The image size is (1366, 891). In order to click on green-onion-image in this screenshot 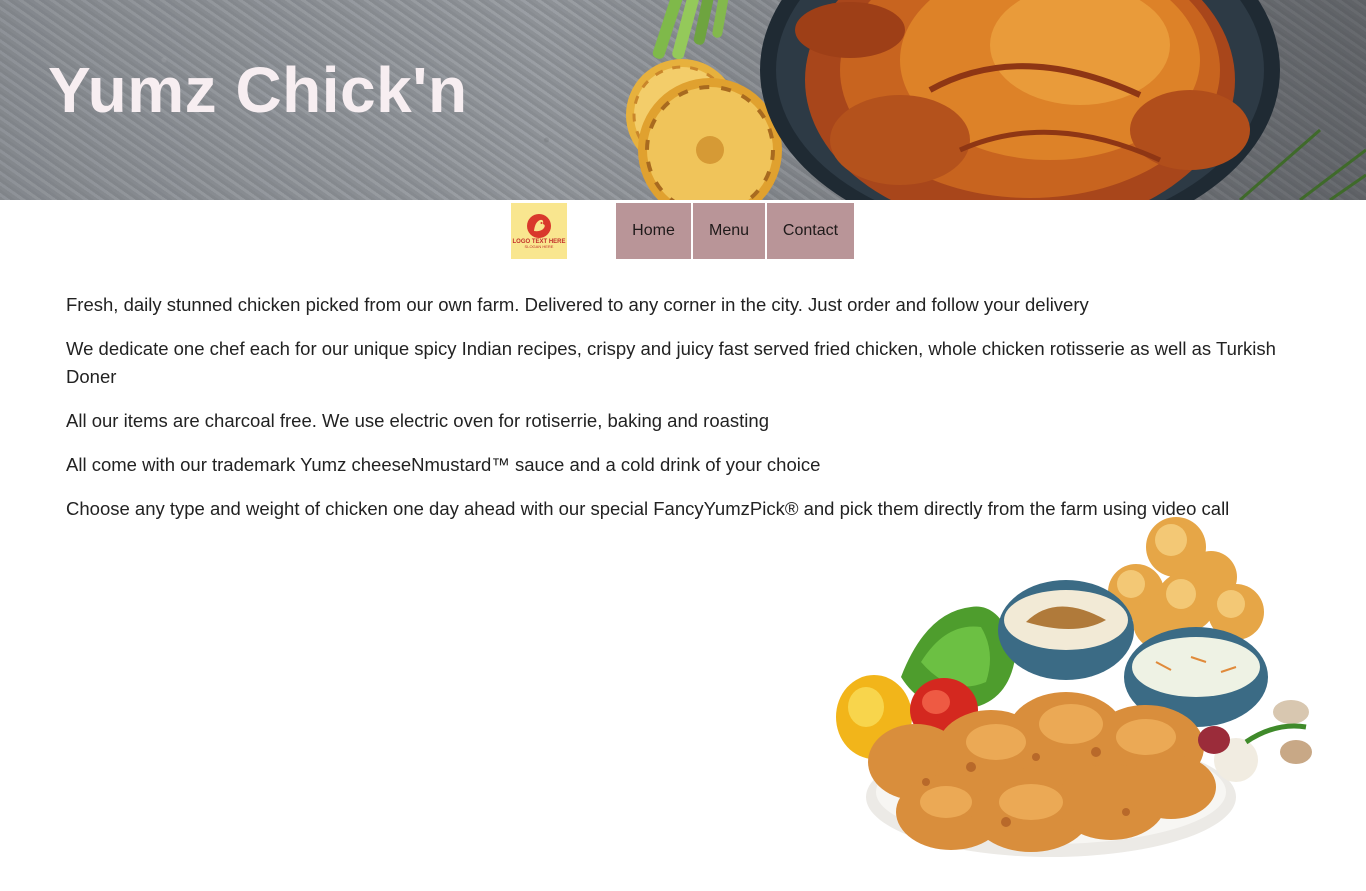, I will do `click(690, 30)`.